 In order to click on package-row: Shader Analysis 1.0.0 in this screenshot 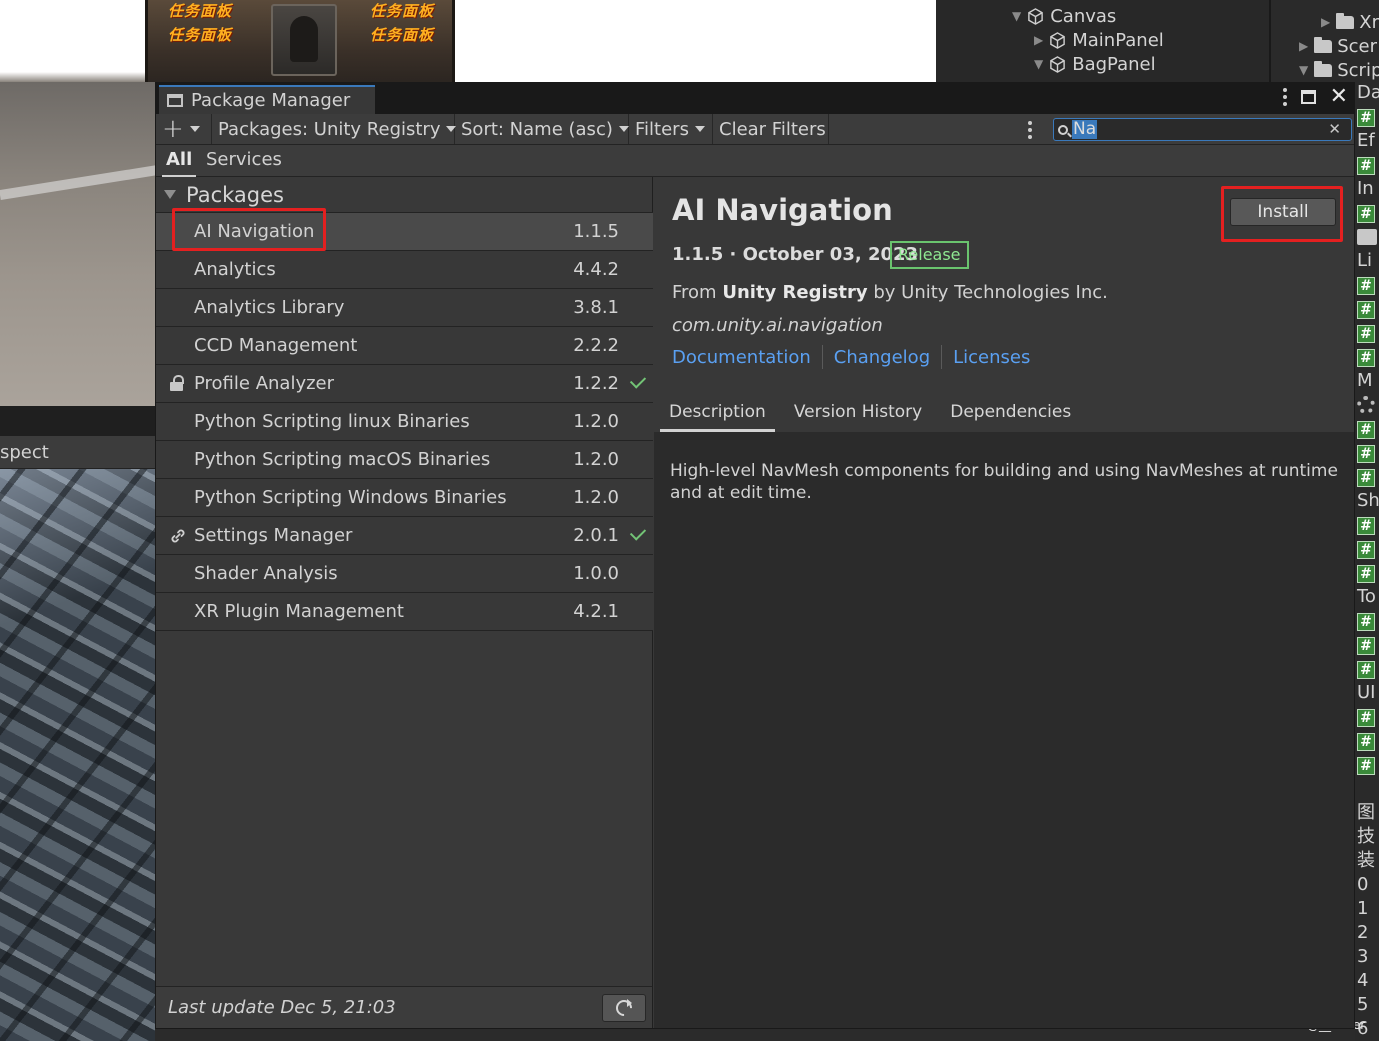, I will do `click(404, 574)`.